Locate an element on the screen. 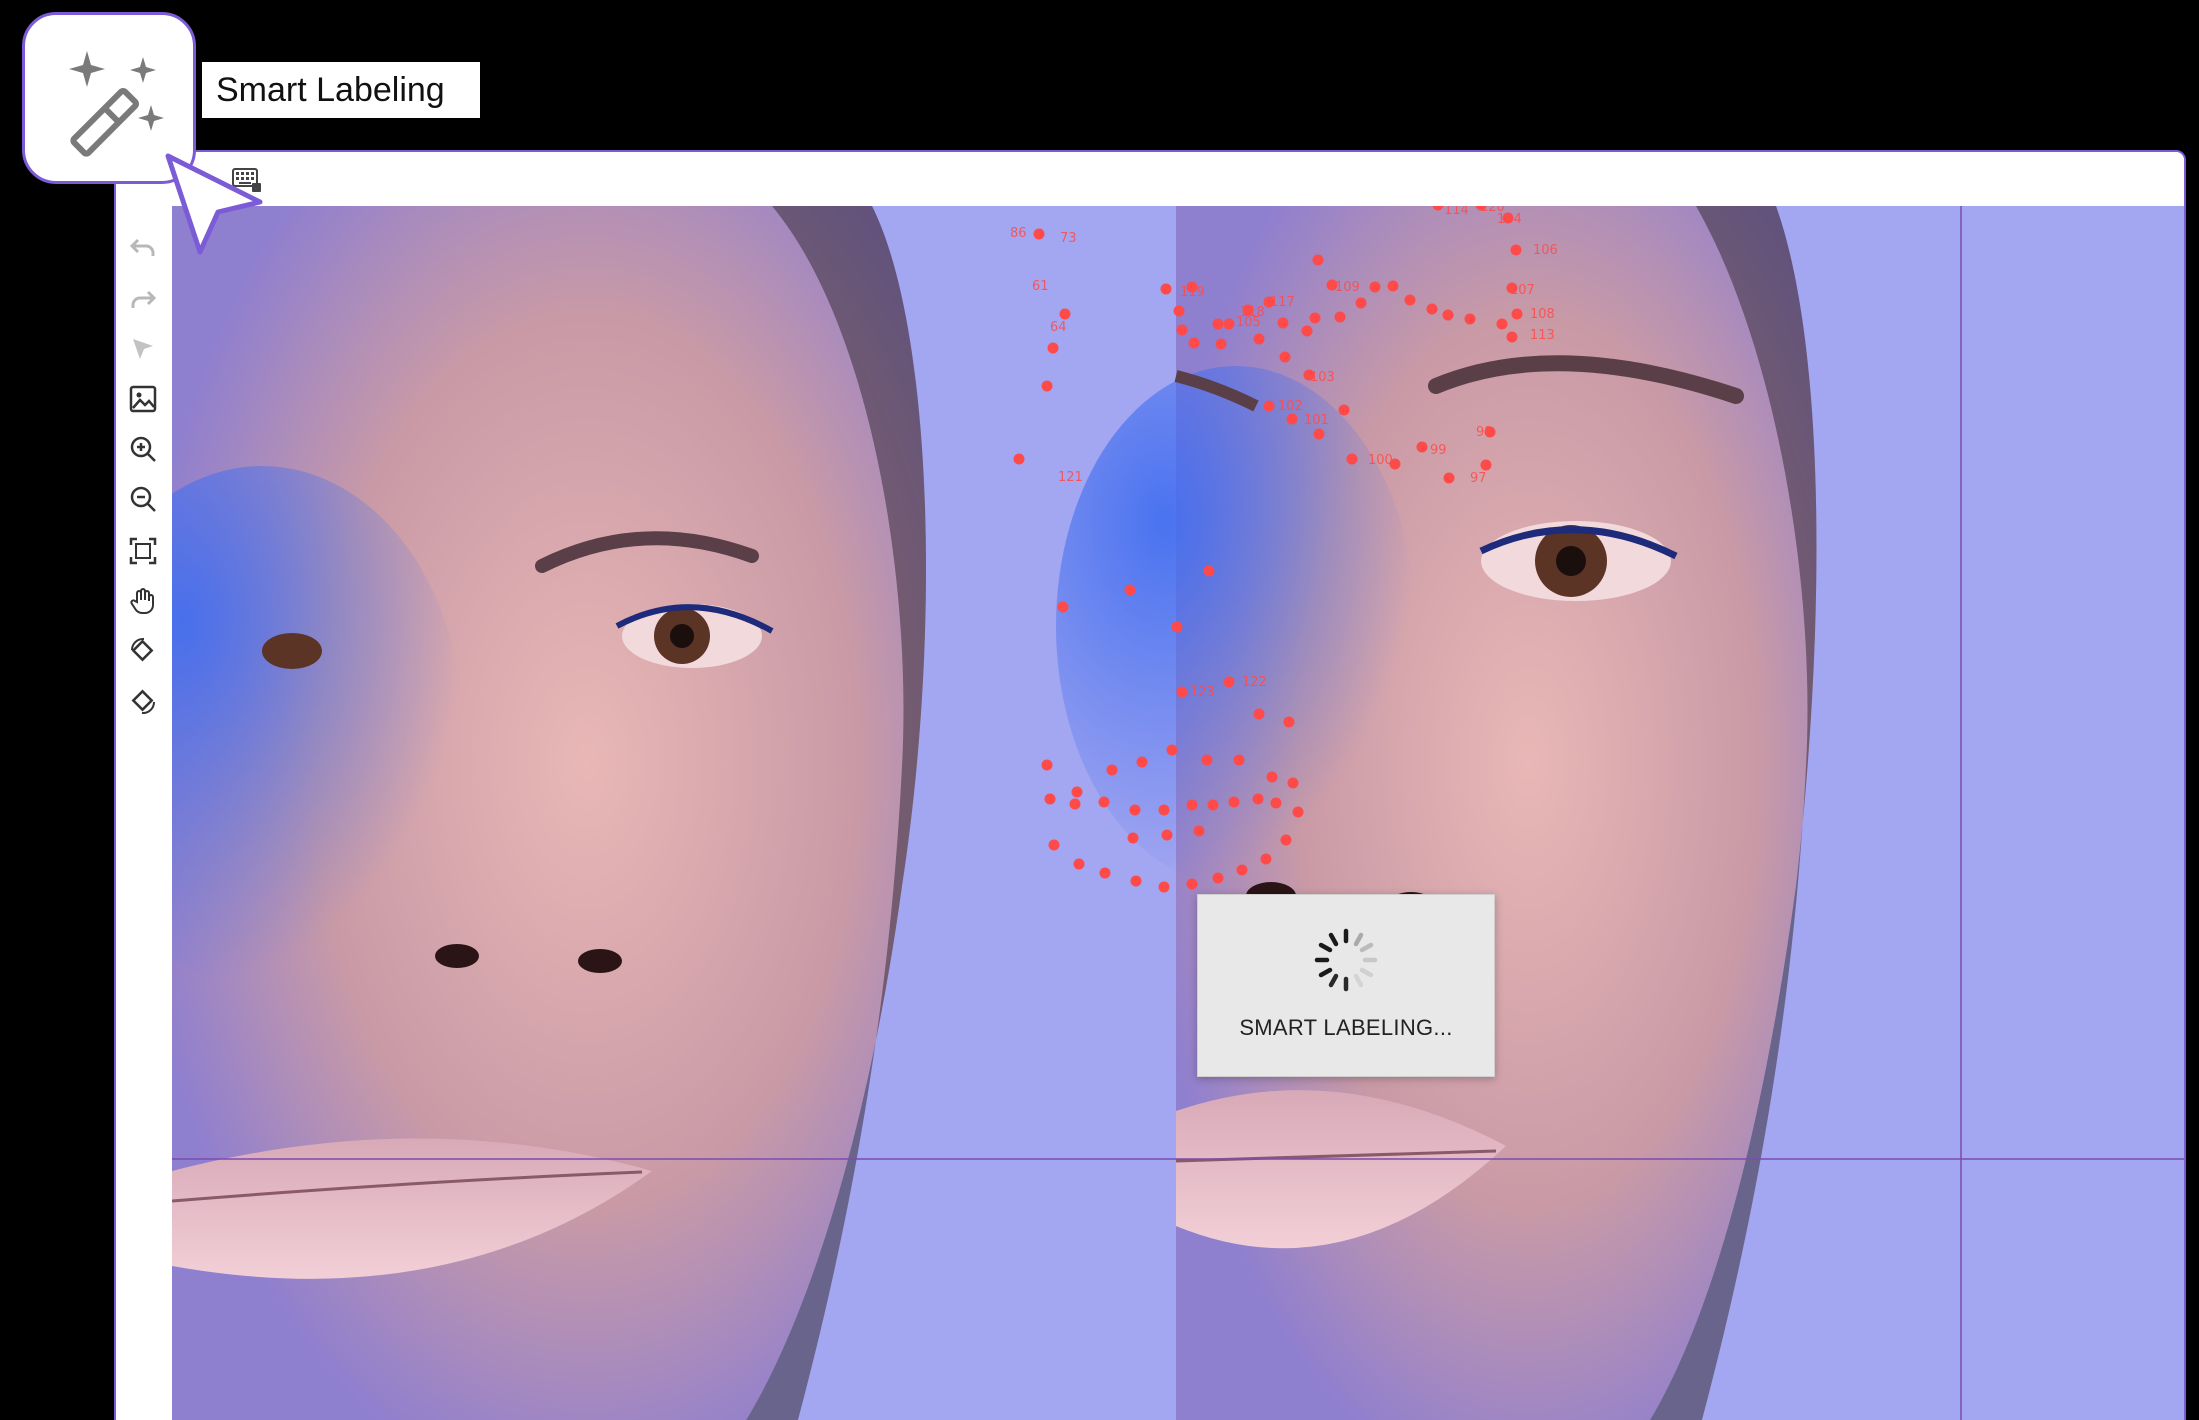 The height and width of the screenshot is (1420, 2199). left-toolbar is located at coordinates (144, 813).